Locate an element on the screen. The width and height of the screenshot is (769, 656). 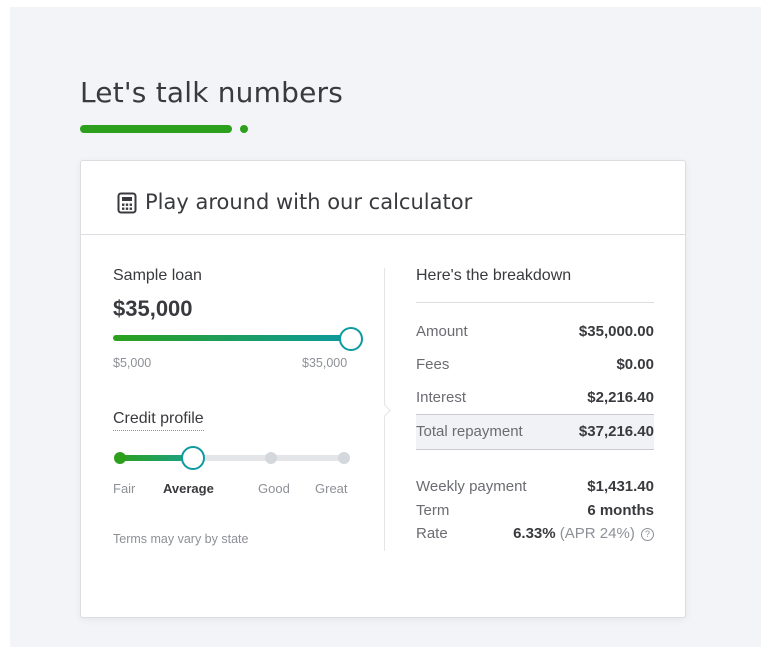
total-repayment-label: Total repayment is located at coordinates (469, 431).